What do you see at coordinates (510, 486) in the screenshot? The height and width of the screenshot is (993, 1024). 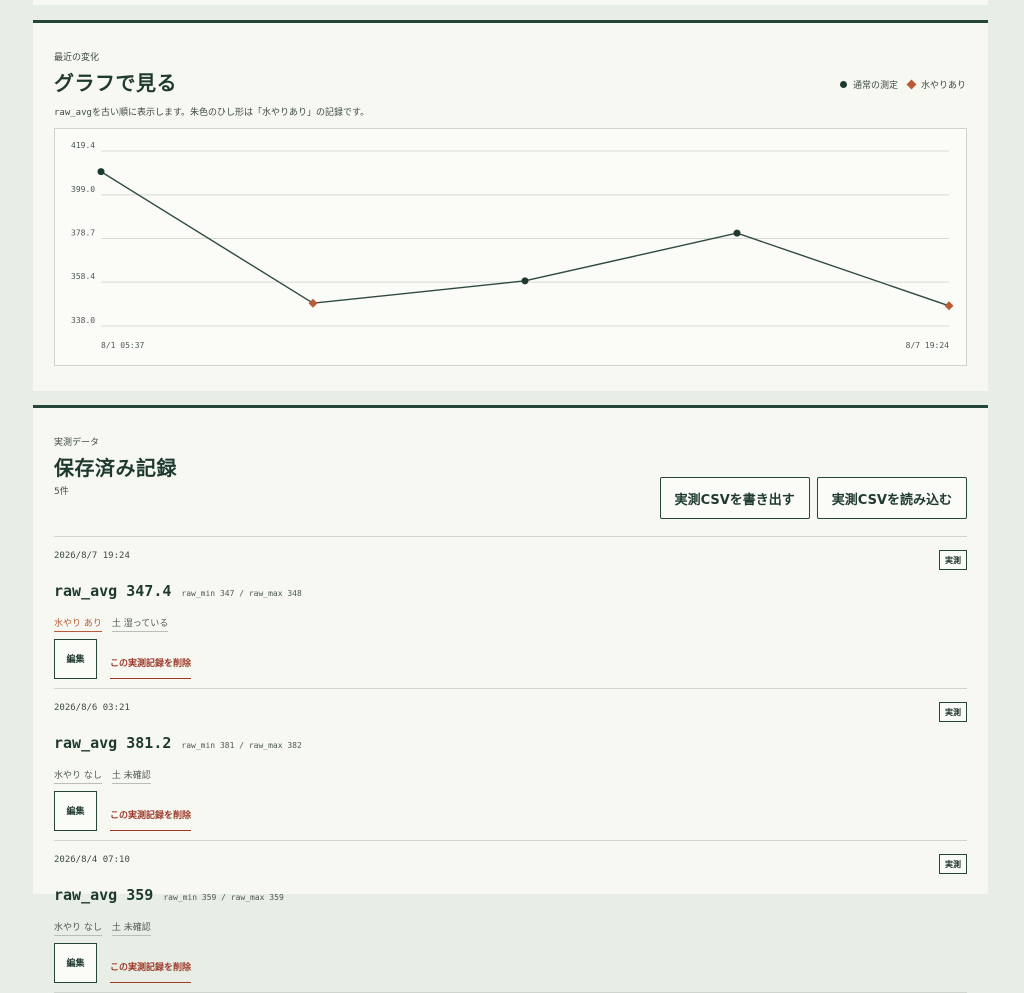 I see `records-header: 実測データ 保存済み記録 5件 実測CSVを書き出す 実測CSVを読み込む` at bounding box center [510, 486].